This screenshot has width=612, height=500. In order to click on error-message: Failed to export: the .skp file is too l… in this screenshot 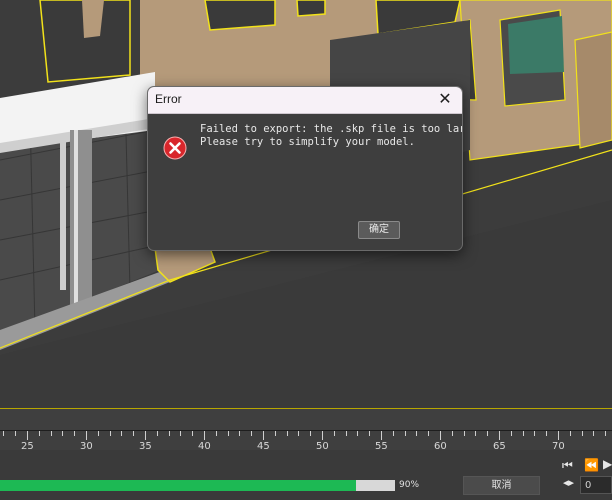, I will do `click(331, 135)`.